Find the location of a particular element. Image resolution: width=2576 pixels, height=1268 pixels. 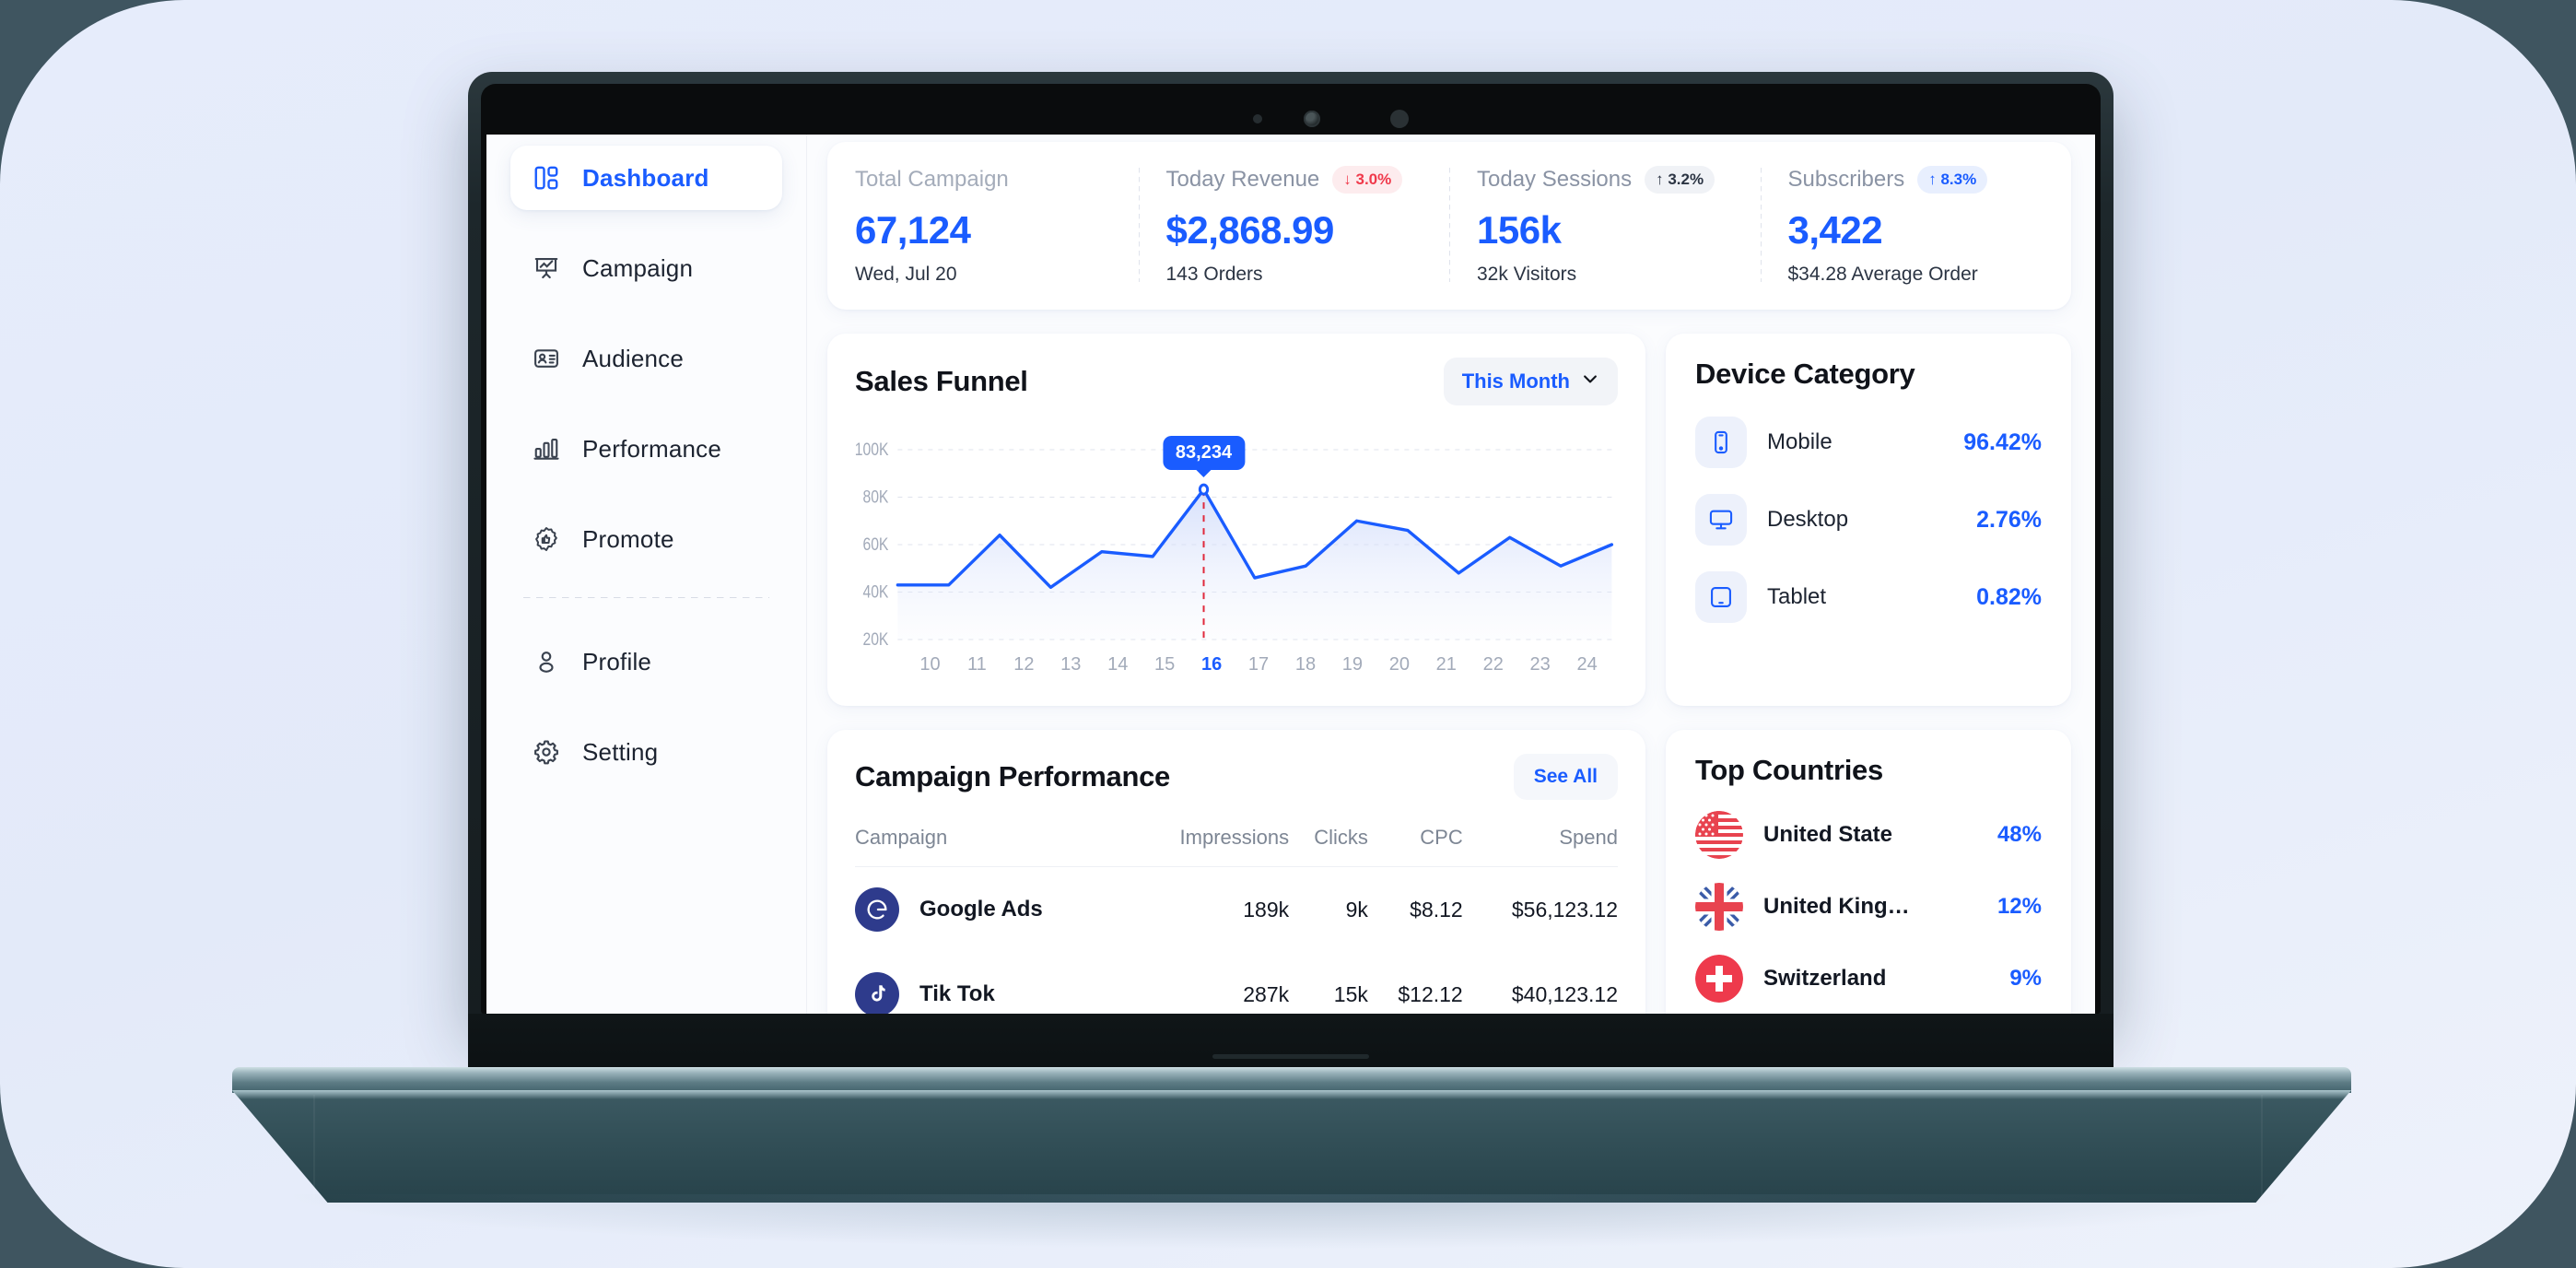

sidebar-item-campaign: Campaign is located at coordinates (646, 268).